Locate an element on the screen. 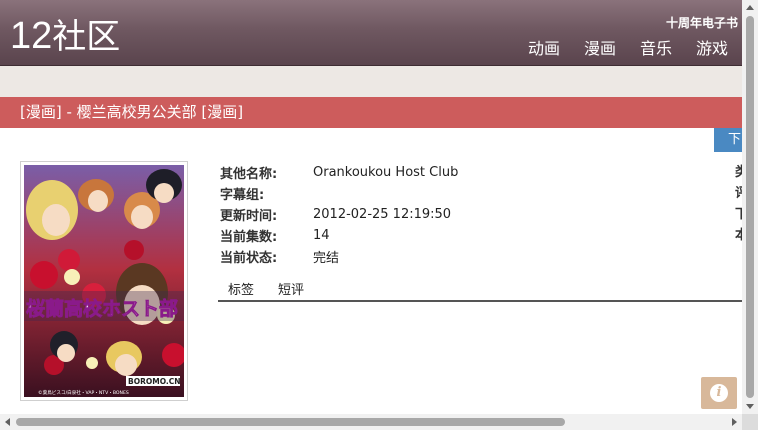 This screenshot has width=758, height=430. page-title: [漫画] - 樱兰高校男公关部 [漫画] is located at coordinates (132, 112).